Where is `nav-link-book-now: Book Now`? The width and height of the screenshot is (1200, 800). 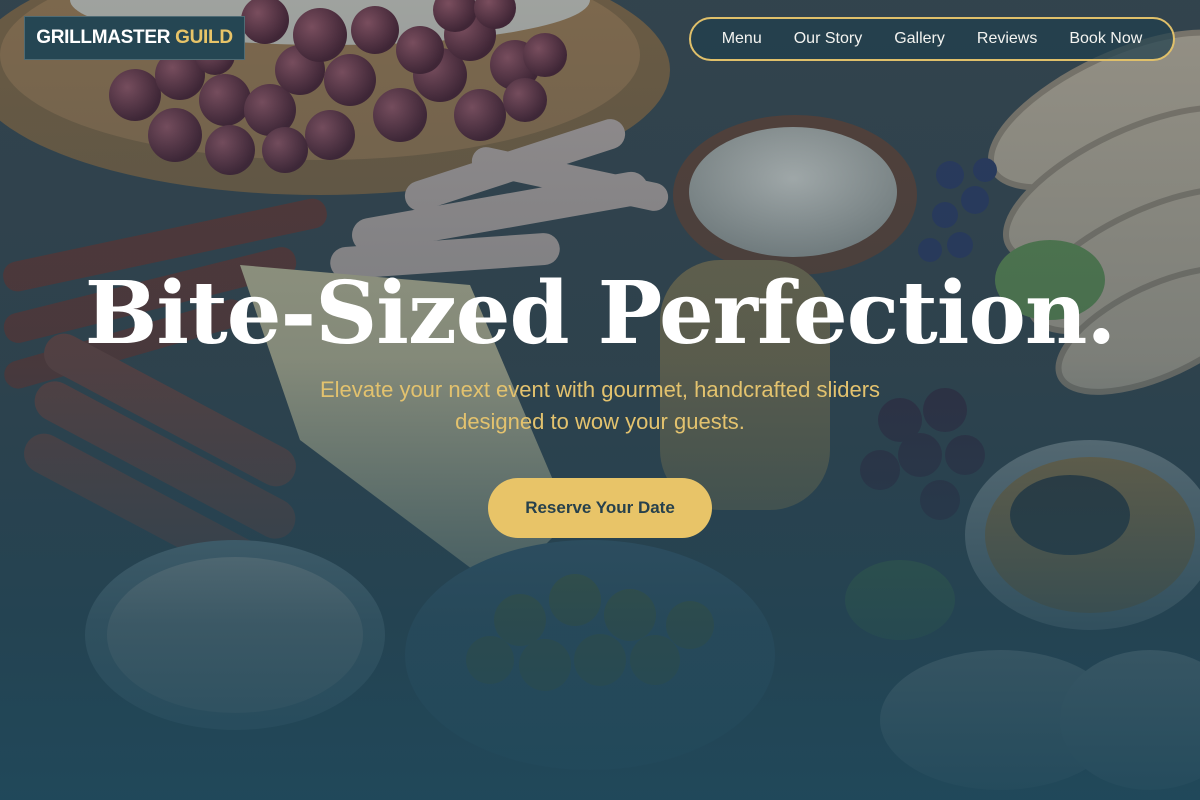 nav-link-book-now: Book Now is located at coordinates (1105, 39).